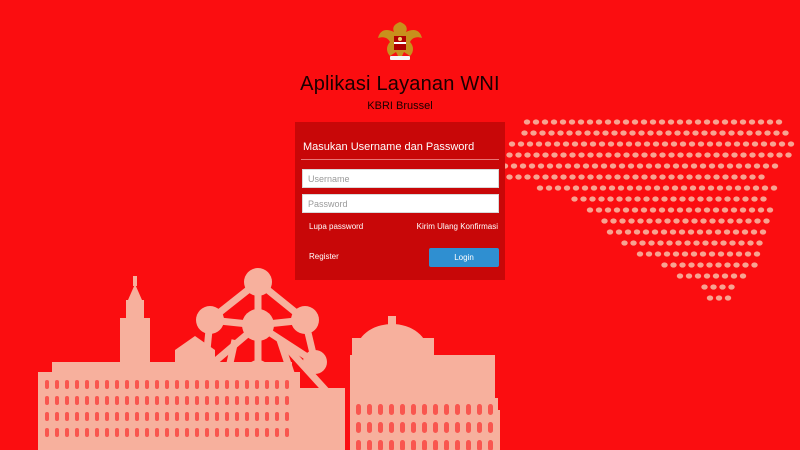 Image resolution: width=800 pixels, height=450 pixels. I want to click on register-link: Register, so click(324, 256).